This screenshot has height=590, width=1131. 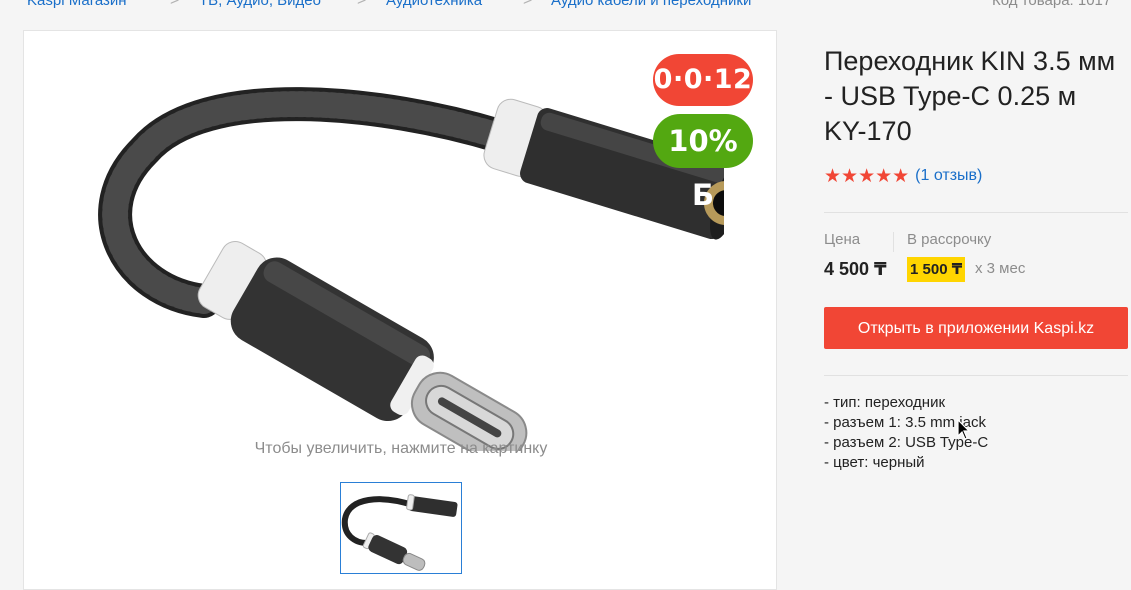 What do you see at coordinates (77, 4) in the screenshot?
I see `breadcrumb-item-kaspi-store: Kaspi Магазин` at bounding box center [77, 4].